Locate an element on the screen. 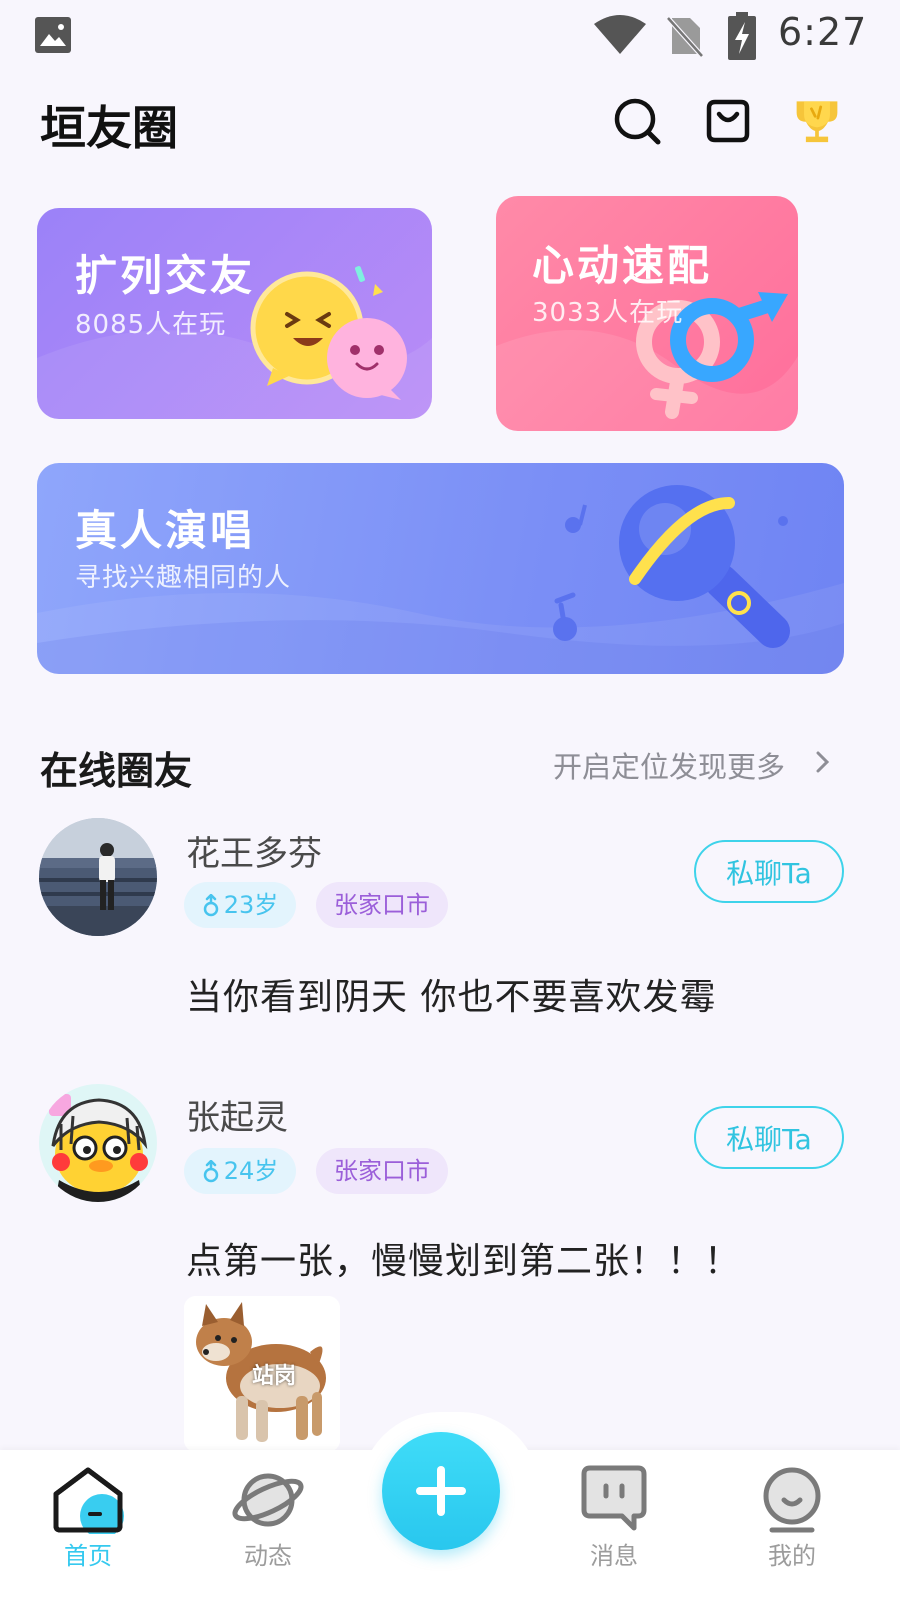 This screenshot has height=1600, width=900. enable-location-link: 开启定位发现更多 is located at coordinates (691, 765).